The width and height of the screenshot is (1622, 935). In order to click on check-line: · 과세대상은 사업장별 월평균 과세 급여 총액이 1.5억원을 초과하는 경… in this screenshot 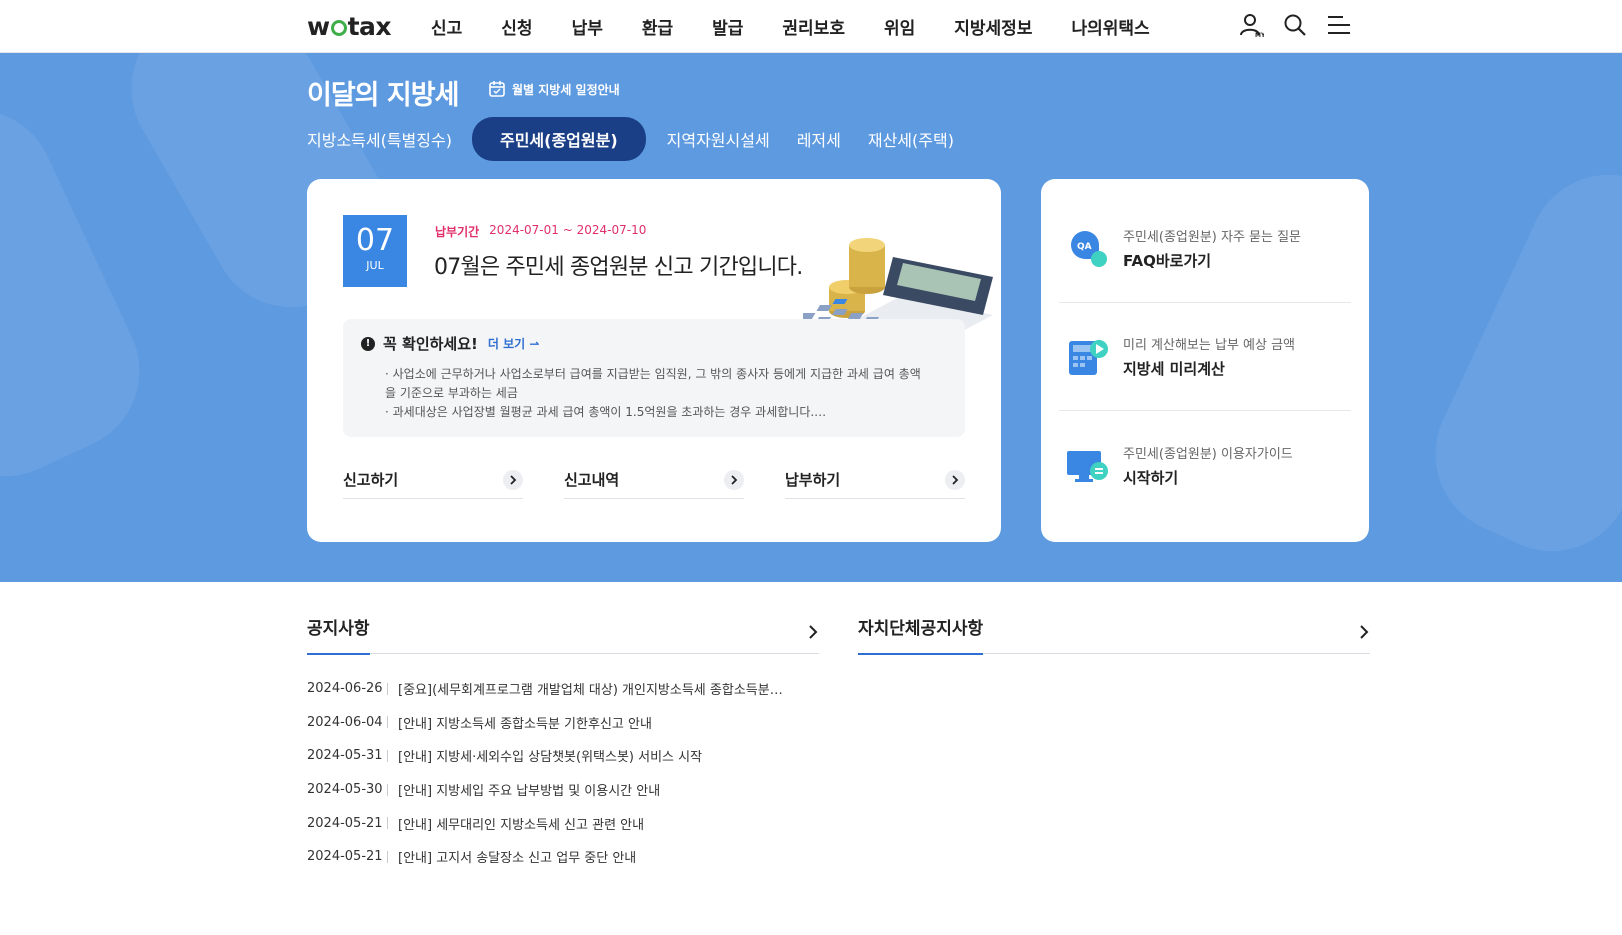, I will do `click(606, 412)`.